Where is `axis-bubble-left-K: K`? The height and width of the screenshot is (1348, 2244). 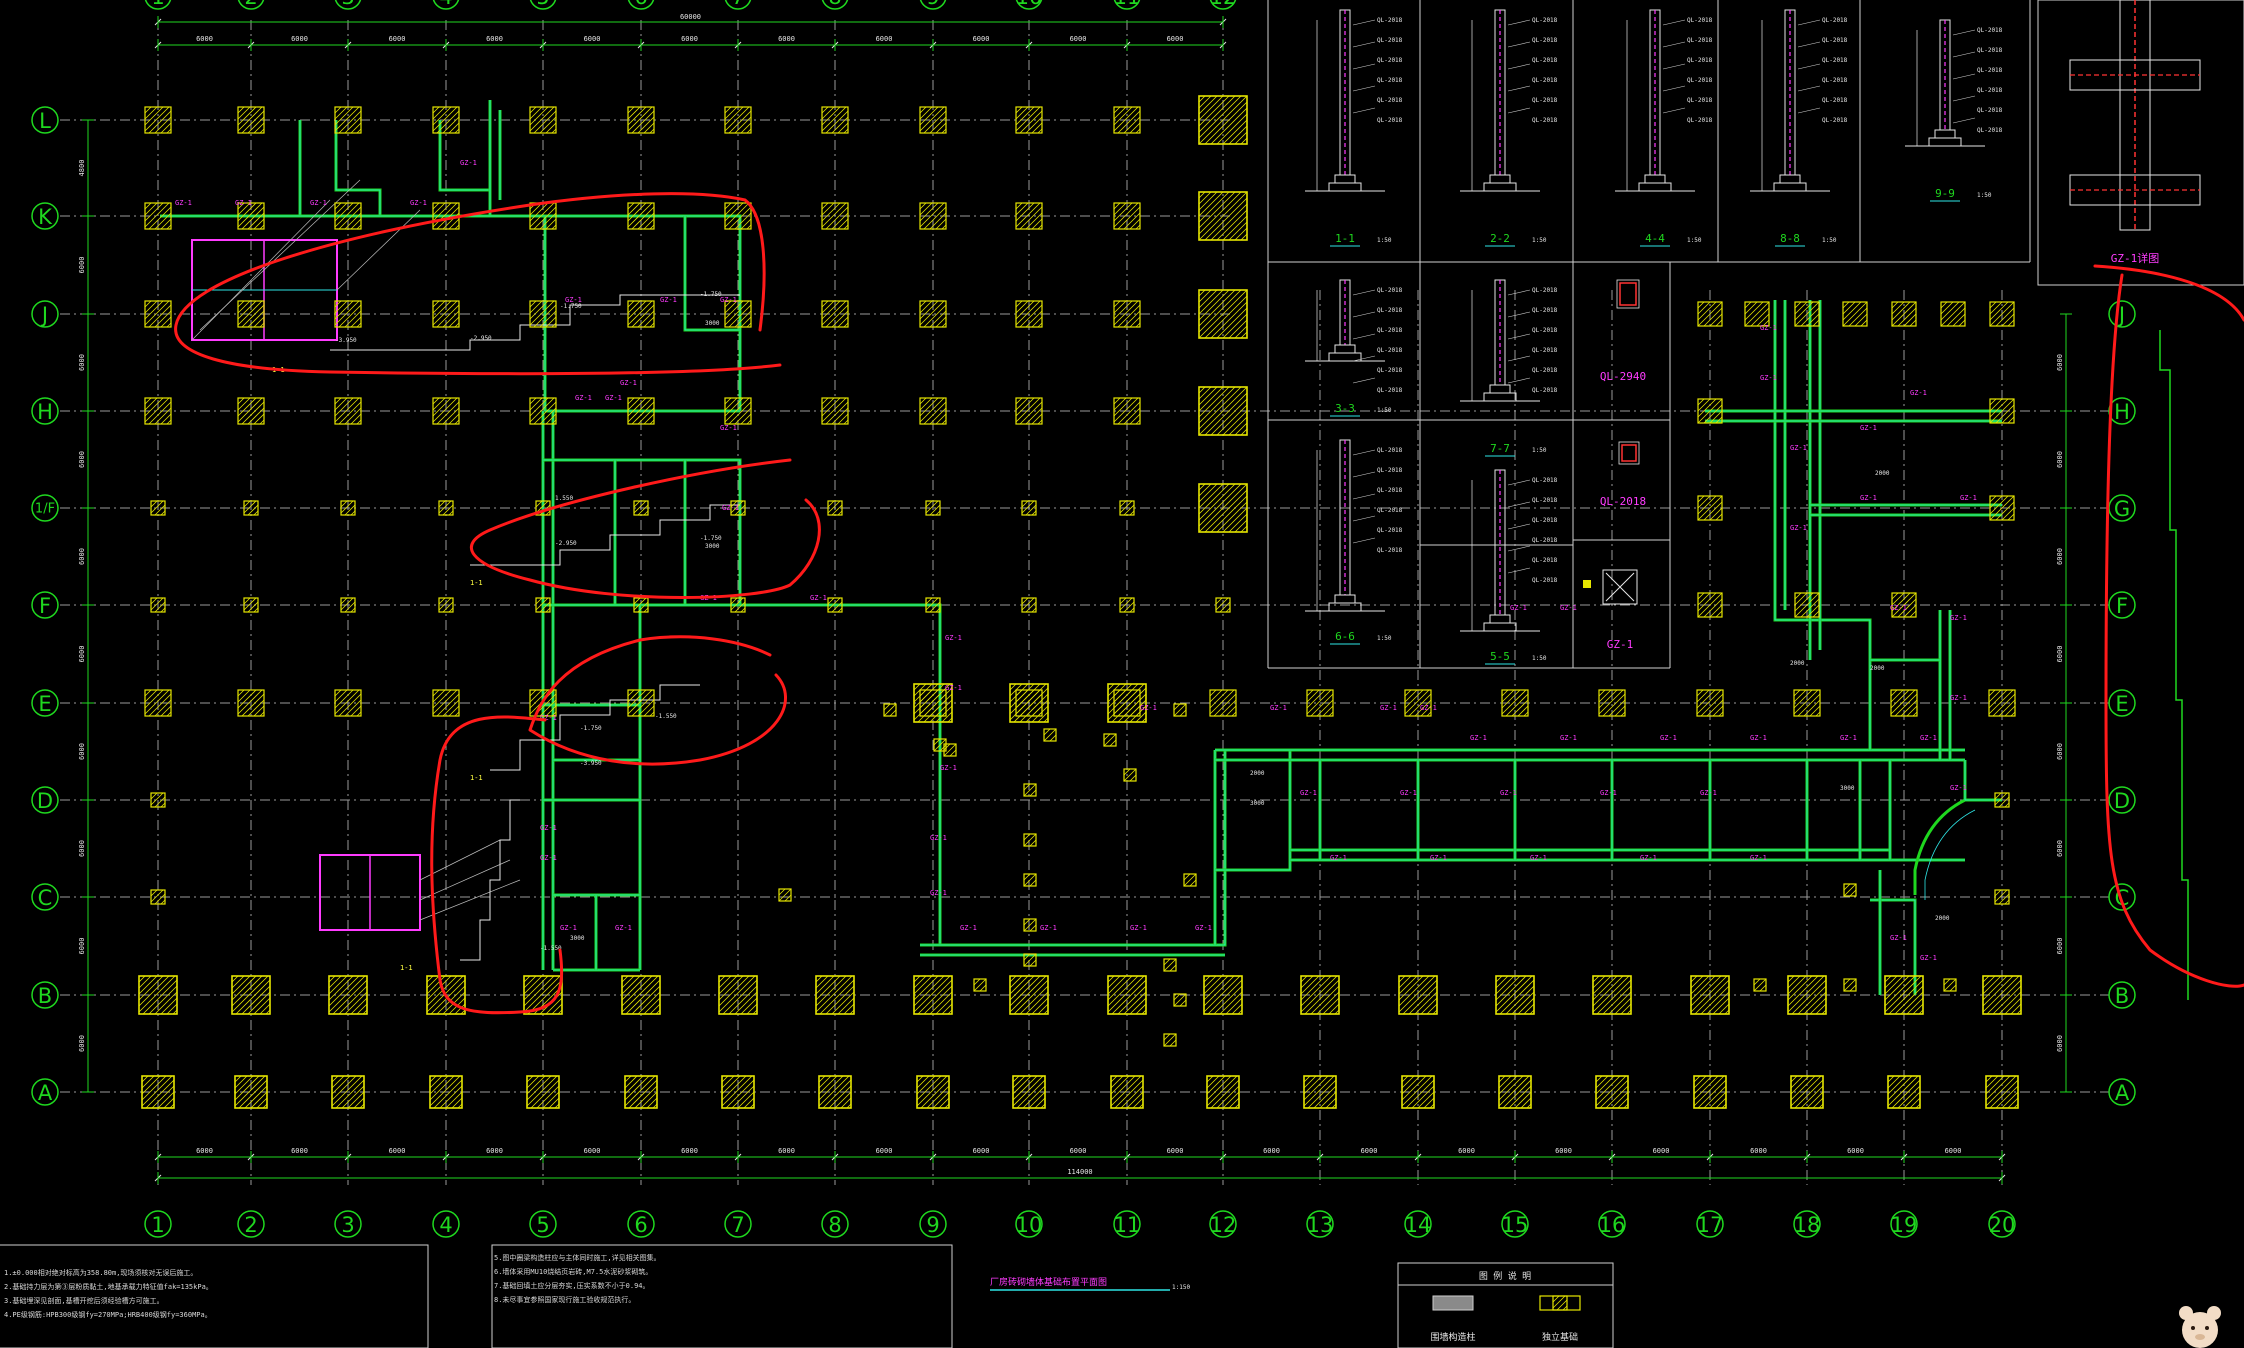 axis-bubble-left-K: K is located at coordinates (45, 216).